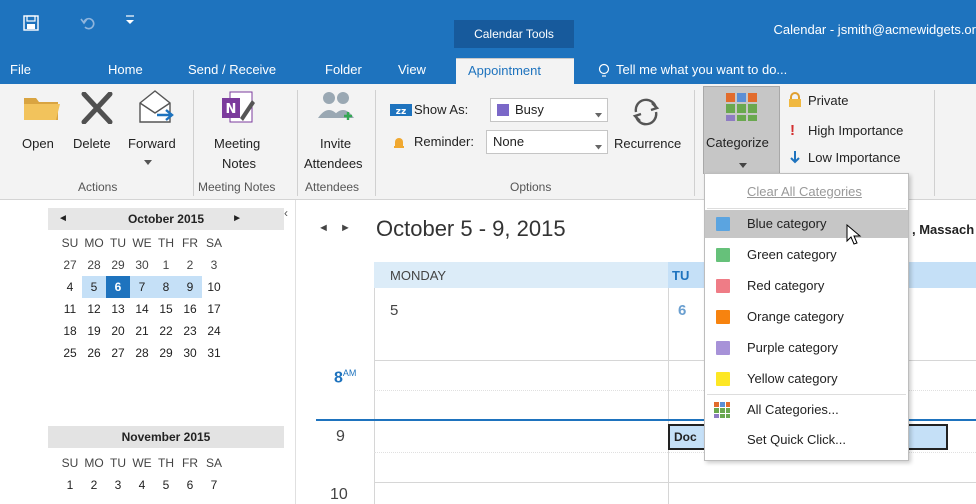 The height and width of the screenshot is (504, 976). I want to click on meeting-notes-label-2: Notes, so click(239, 163).